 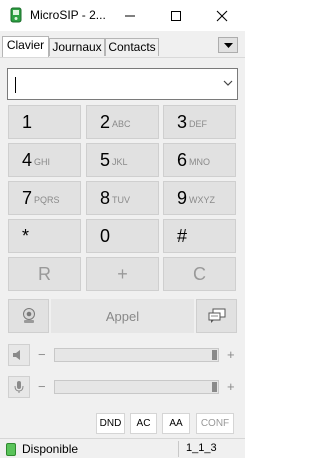 I want to click on close-button, so click(x=222, y=15).